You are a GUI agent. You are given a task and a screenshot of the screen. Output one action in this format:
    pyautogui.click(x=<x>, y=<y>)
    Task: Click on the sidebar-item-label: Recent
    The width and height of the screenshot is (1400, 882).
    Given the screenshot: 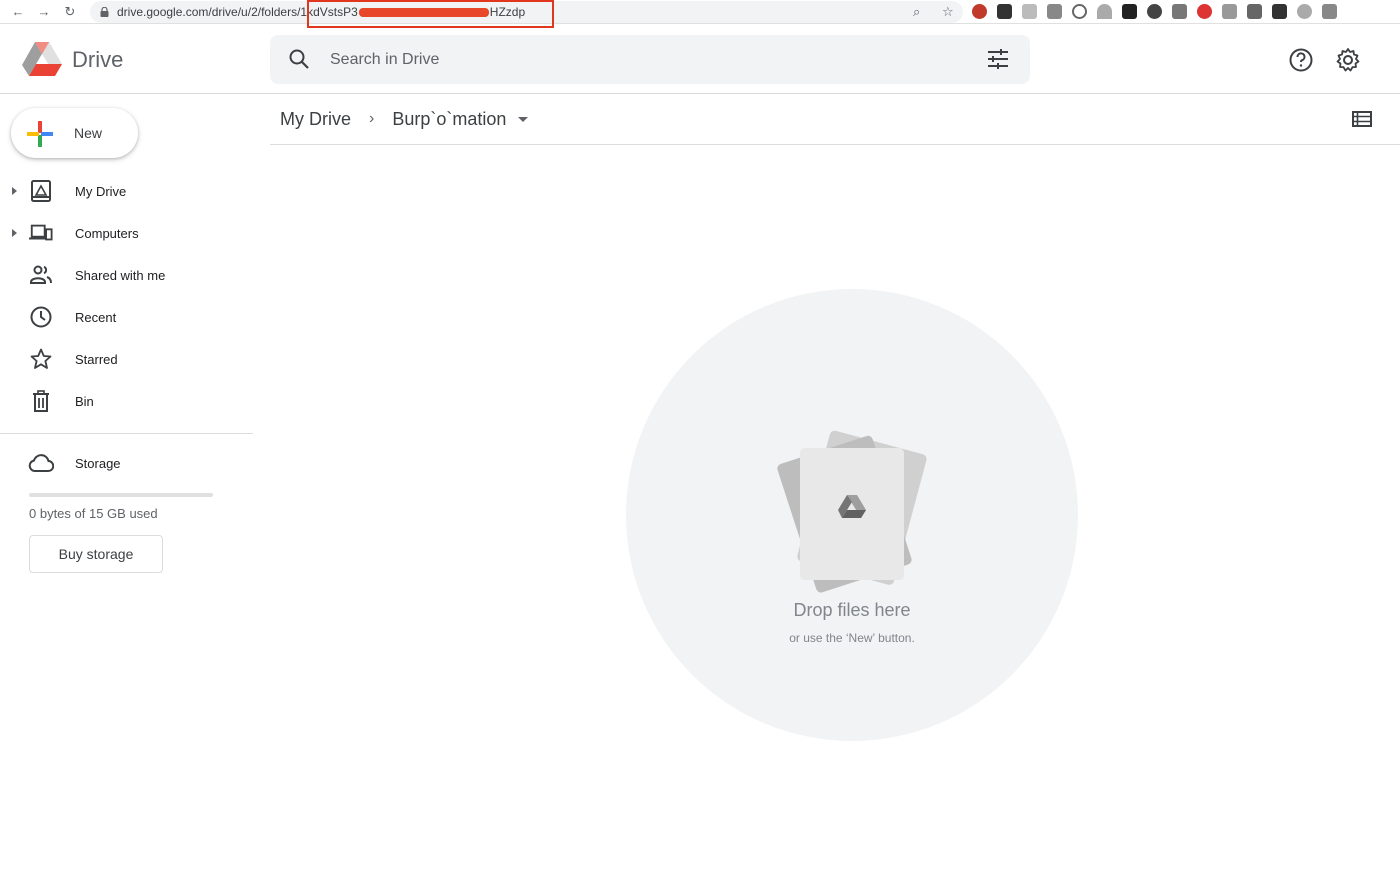 What is the action you would take?
    pyautogui.click(x=96, y=317)
    